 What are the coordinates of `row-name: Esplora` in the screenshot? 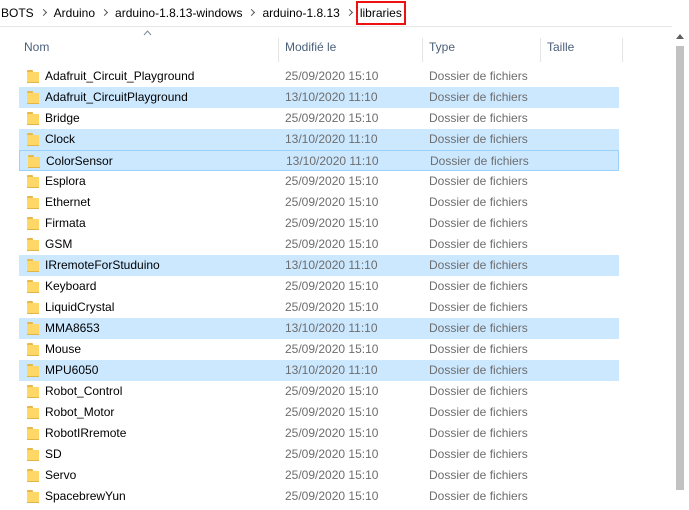 It's located at (65, 181).